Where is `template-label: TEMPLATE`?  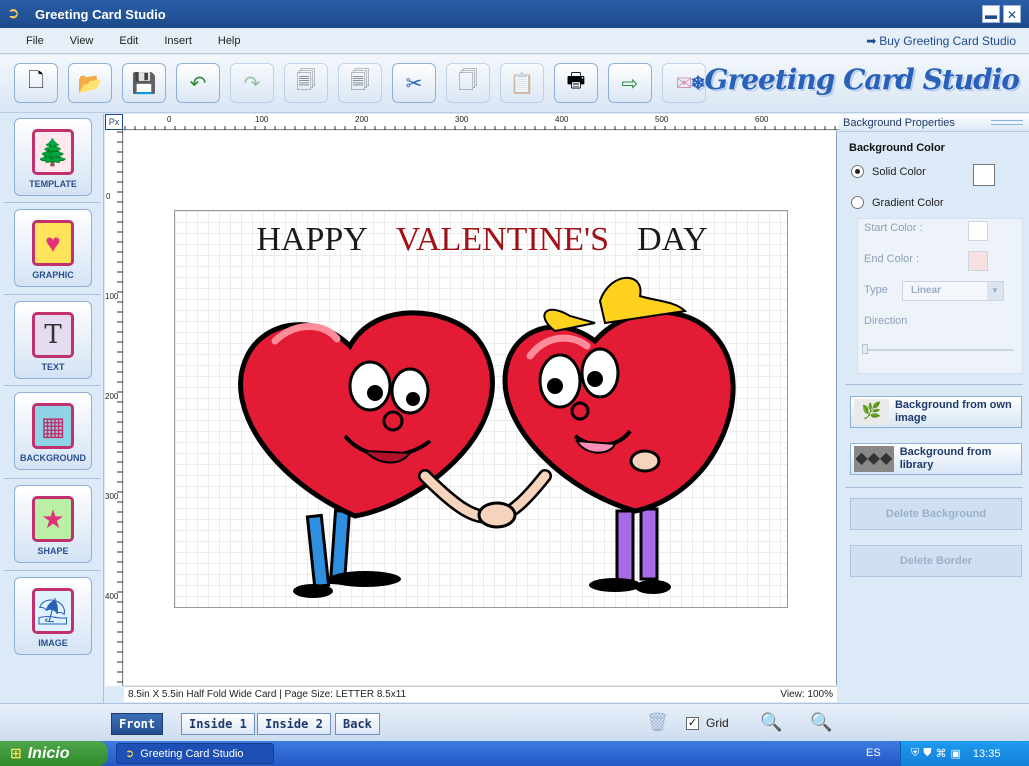
template-label: TEMPLATE is located at coordinates (53, 184).